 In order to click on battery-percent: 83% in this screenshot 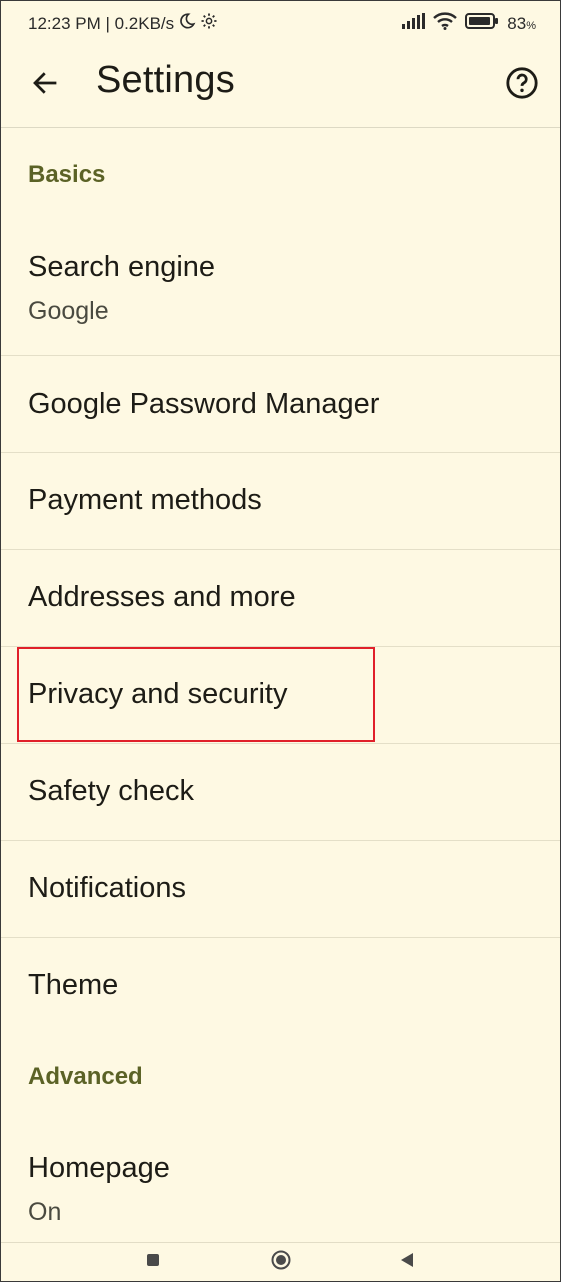, I will do `click(521, 24)`.